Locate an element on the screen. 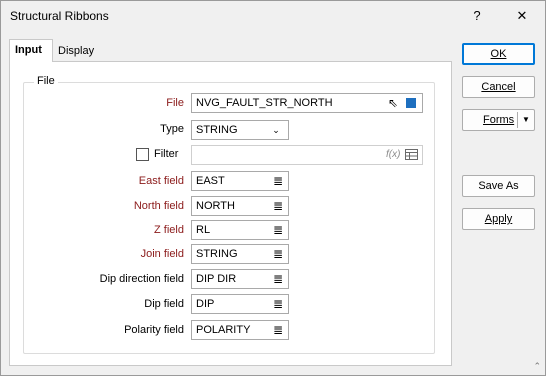 Image resolution: width=546 pixels, height=376 pixels. filter-input: f(x) is located at coordinates (307, 155).